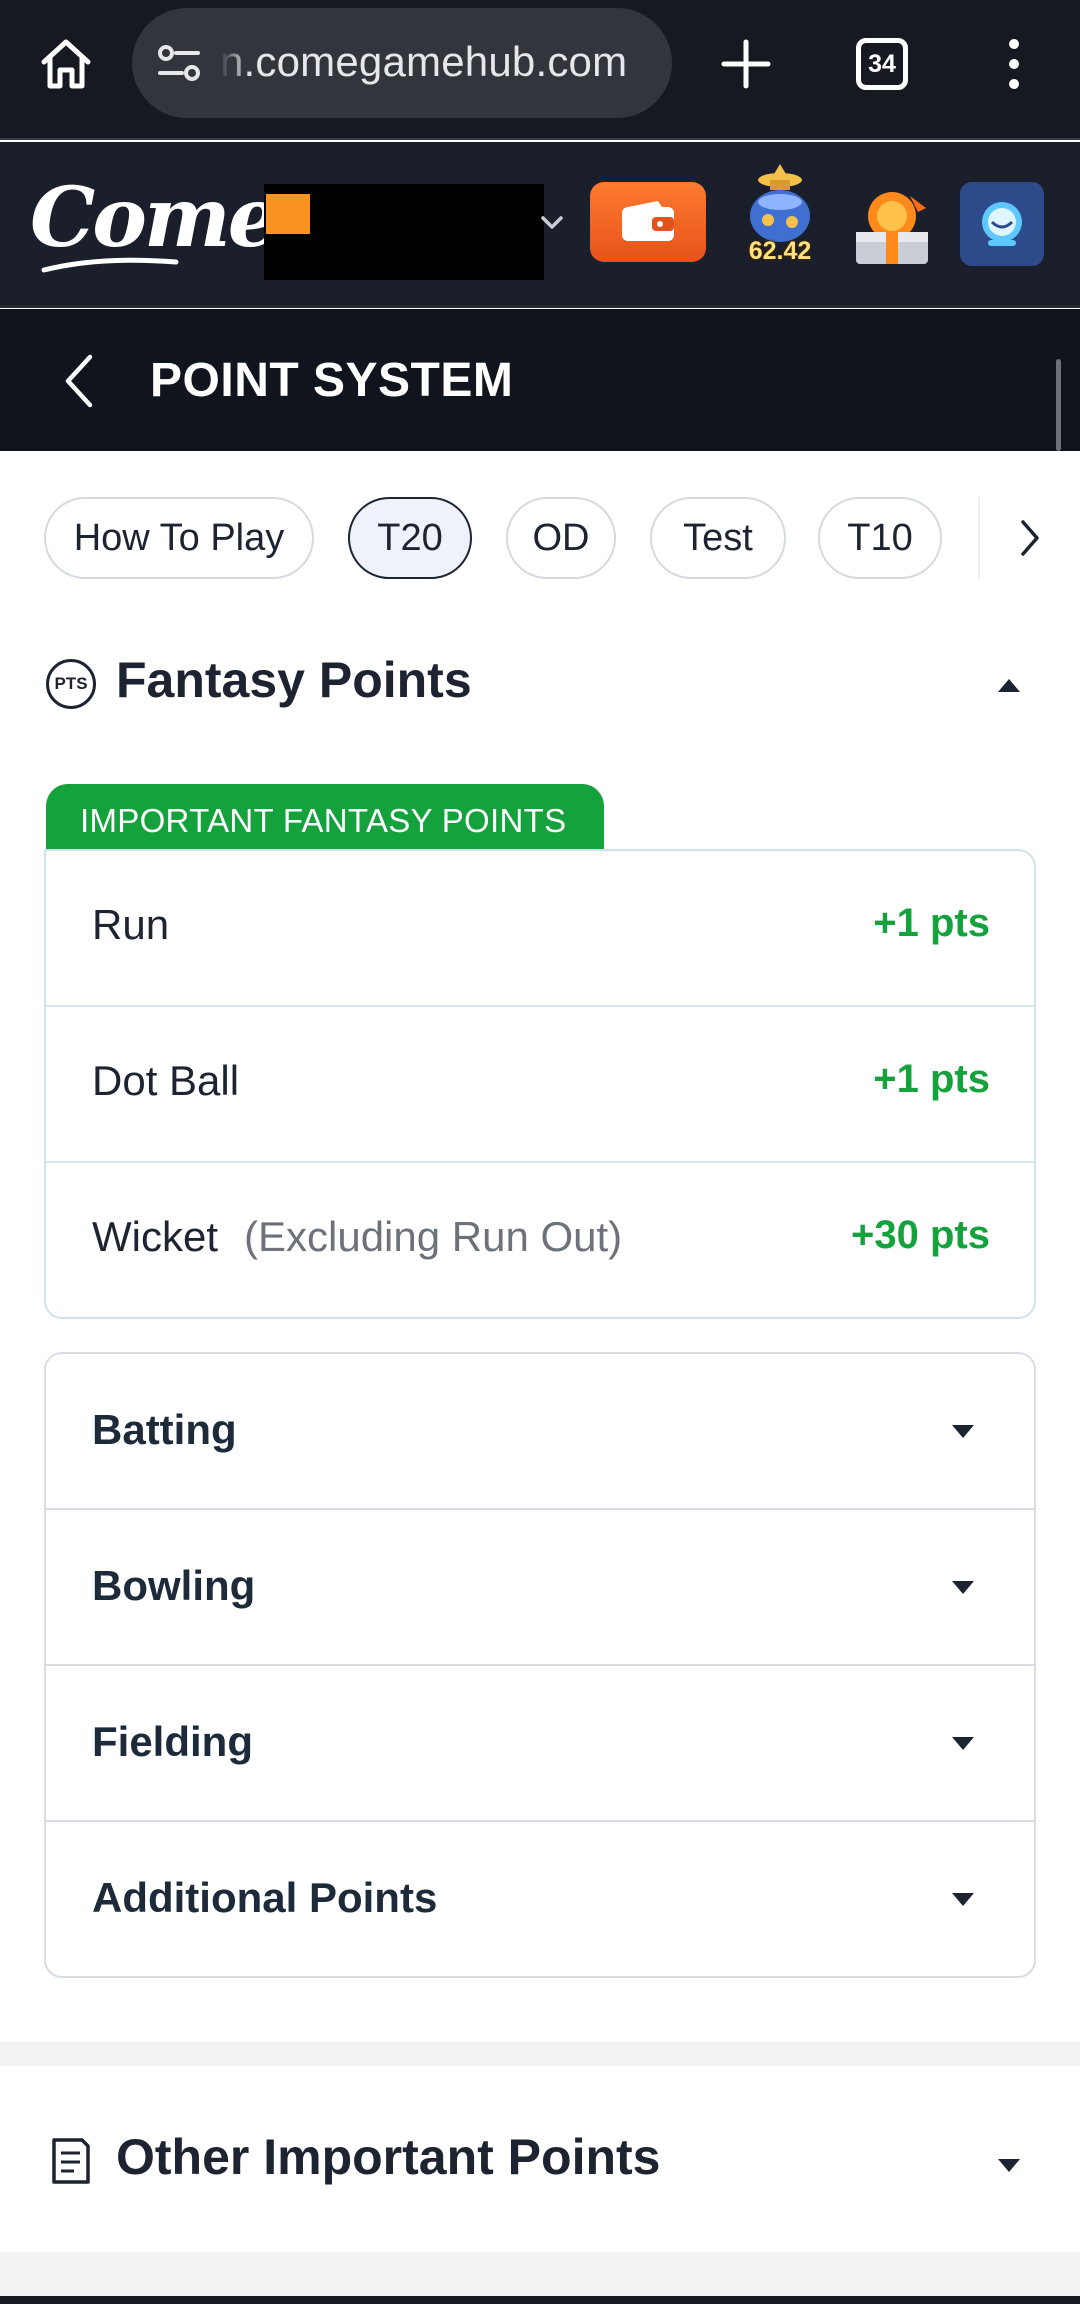 The height and width of the screenshot is (2304, 1080). Describe the element at coordinates (131, 924) in the screenshot. I see `point-label: Run` at that location.